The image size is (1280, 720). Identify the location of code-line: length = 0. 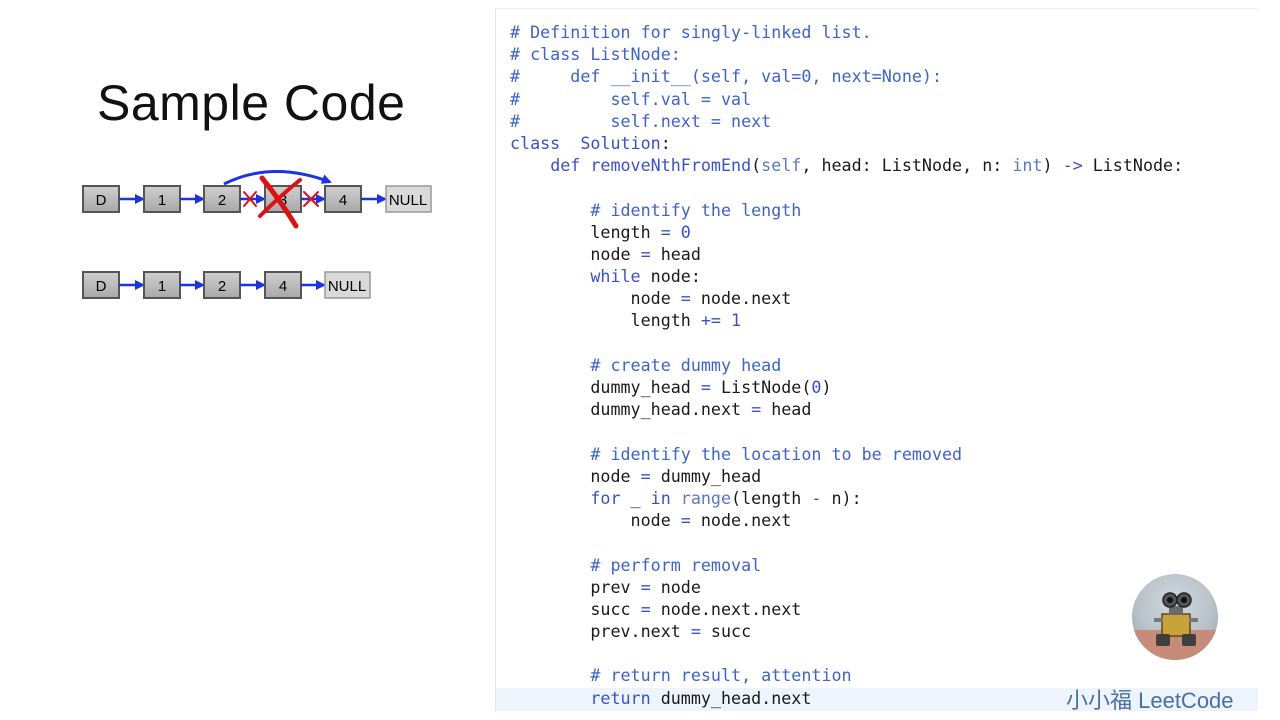
(846, 232).